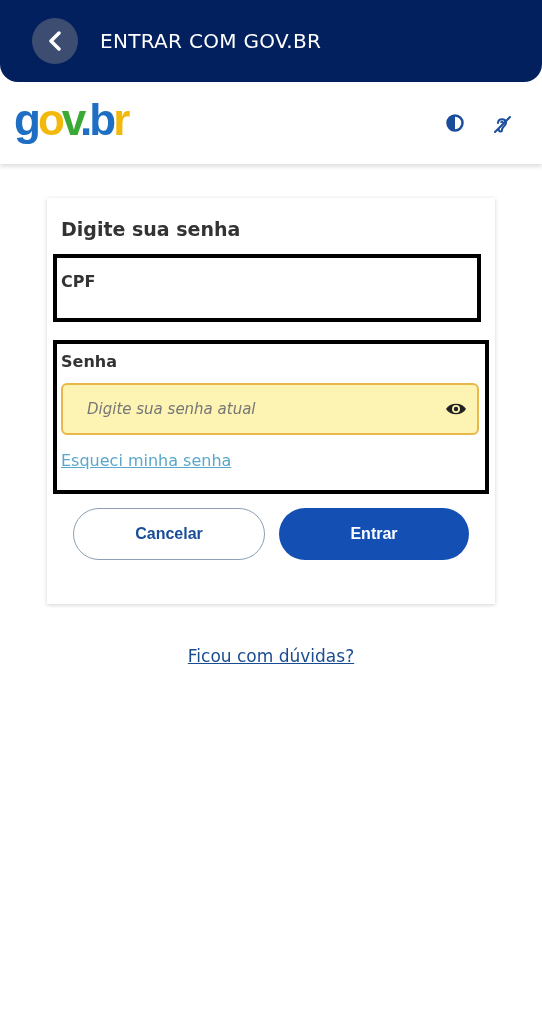 The height and width of the screenshot is (1024, 542). What do you see at coordinates (211, 41) in the screenshot?
I see `app-bar-title: ENTRAR COM GOV.BR` at bounding box center [211, 41].